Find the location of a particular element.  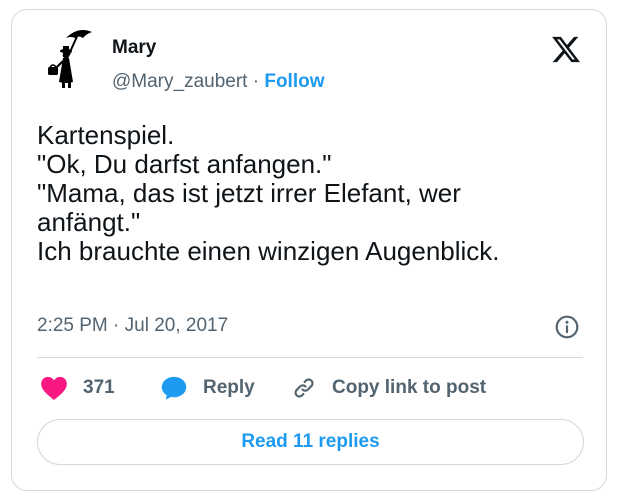

author-handle: @Mary_zaubert is located at coordinates (179, 81).